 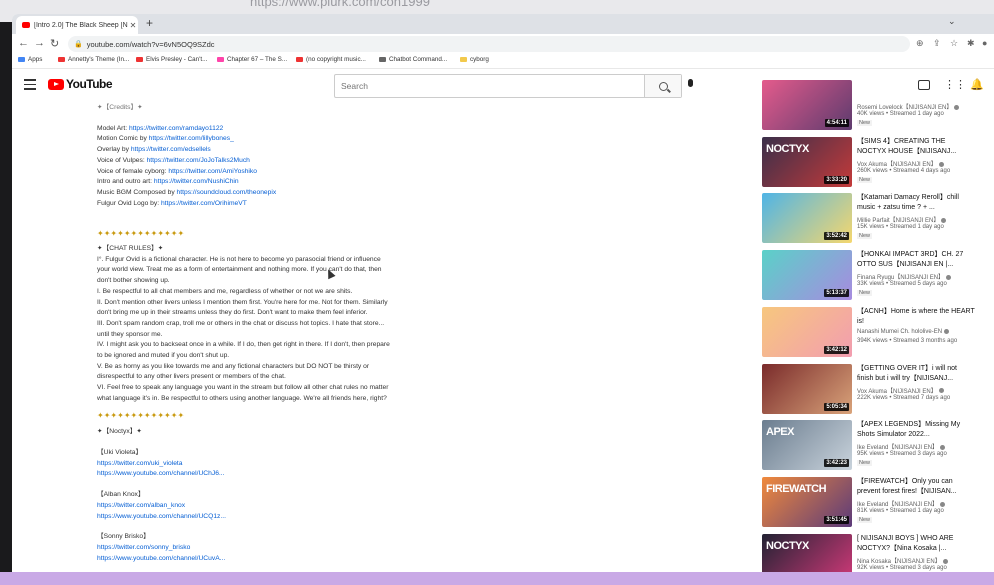 What do you see at coordinates (954, 43) in the screenshot?
I see `bookmark-star-icon: ☆` at bounding box center [954, 43].